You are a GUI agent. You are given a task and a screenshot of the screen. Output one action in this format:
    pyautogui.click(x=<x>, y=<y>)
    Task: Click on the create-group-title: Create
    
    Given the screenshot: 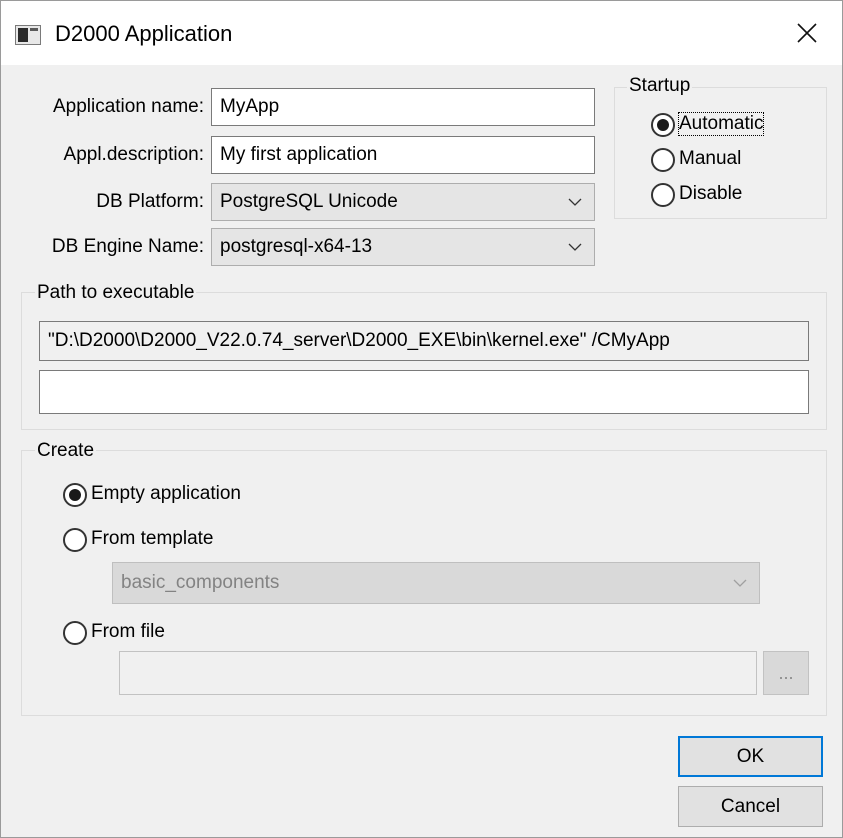 What is the action you would take?
    pyautogui.click(x=66, y=451)
    